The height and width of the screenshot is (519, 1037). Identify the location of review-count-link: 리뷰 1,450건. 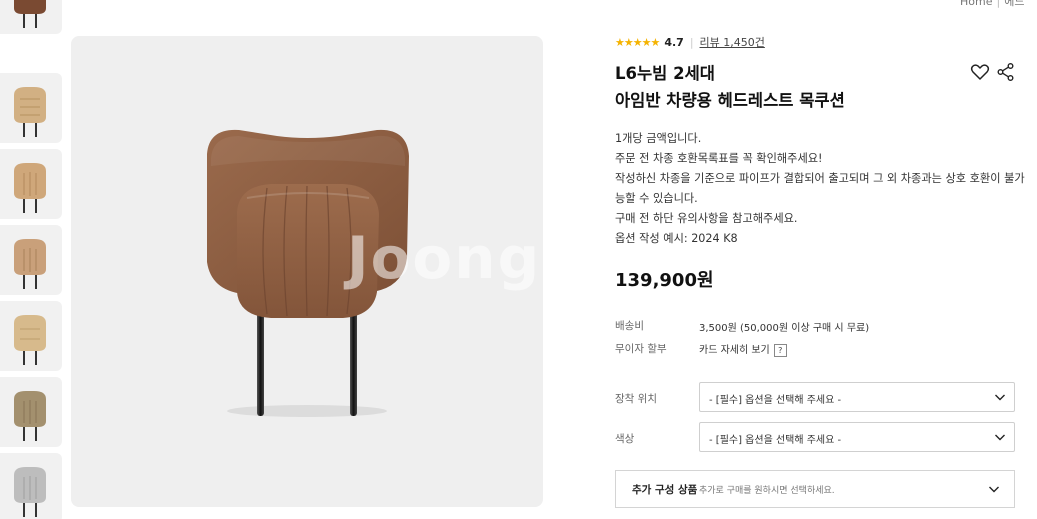
(732, 42).